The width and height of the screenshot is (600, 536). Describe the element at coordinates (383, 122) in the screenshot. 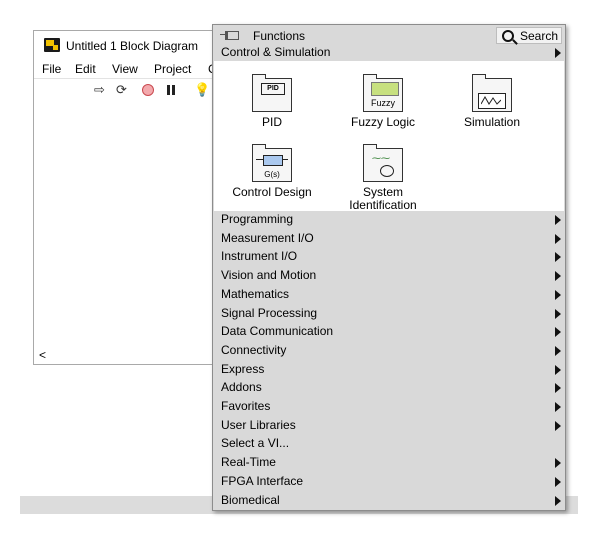

I see `palette-item-label: Fuzzy Logic` at that location.